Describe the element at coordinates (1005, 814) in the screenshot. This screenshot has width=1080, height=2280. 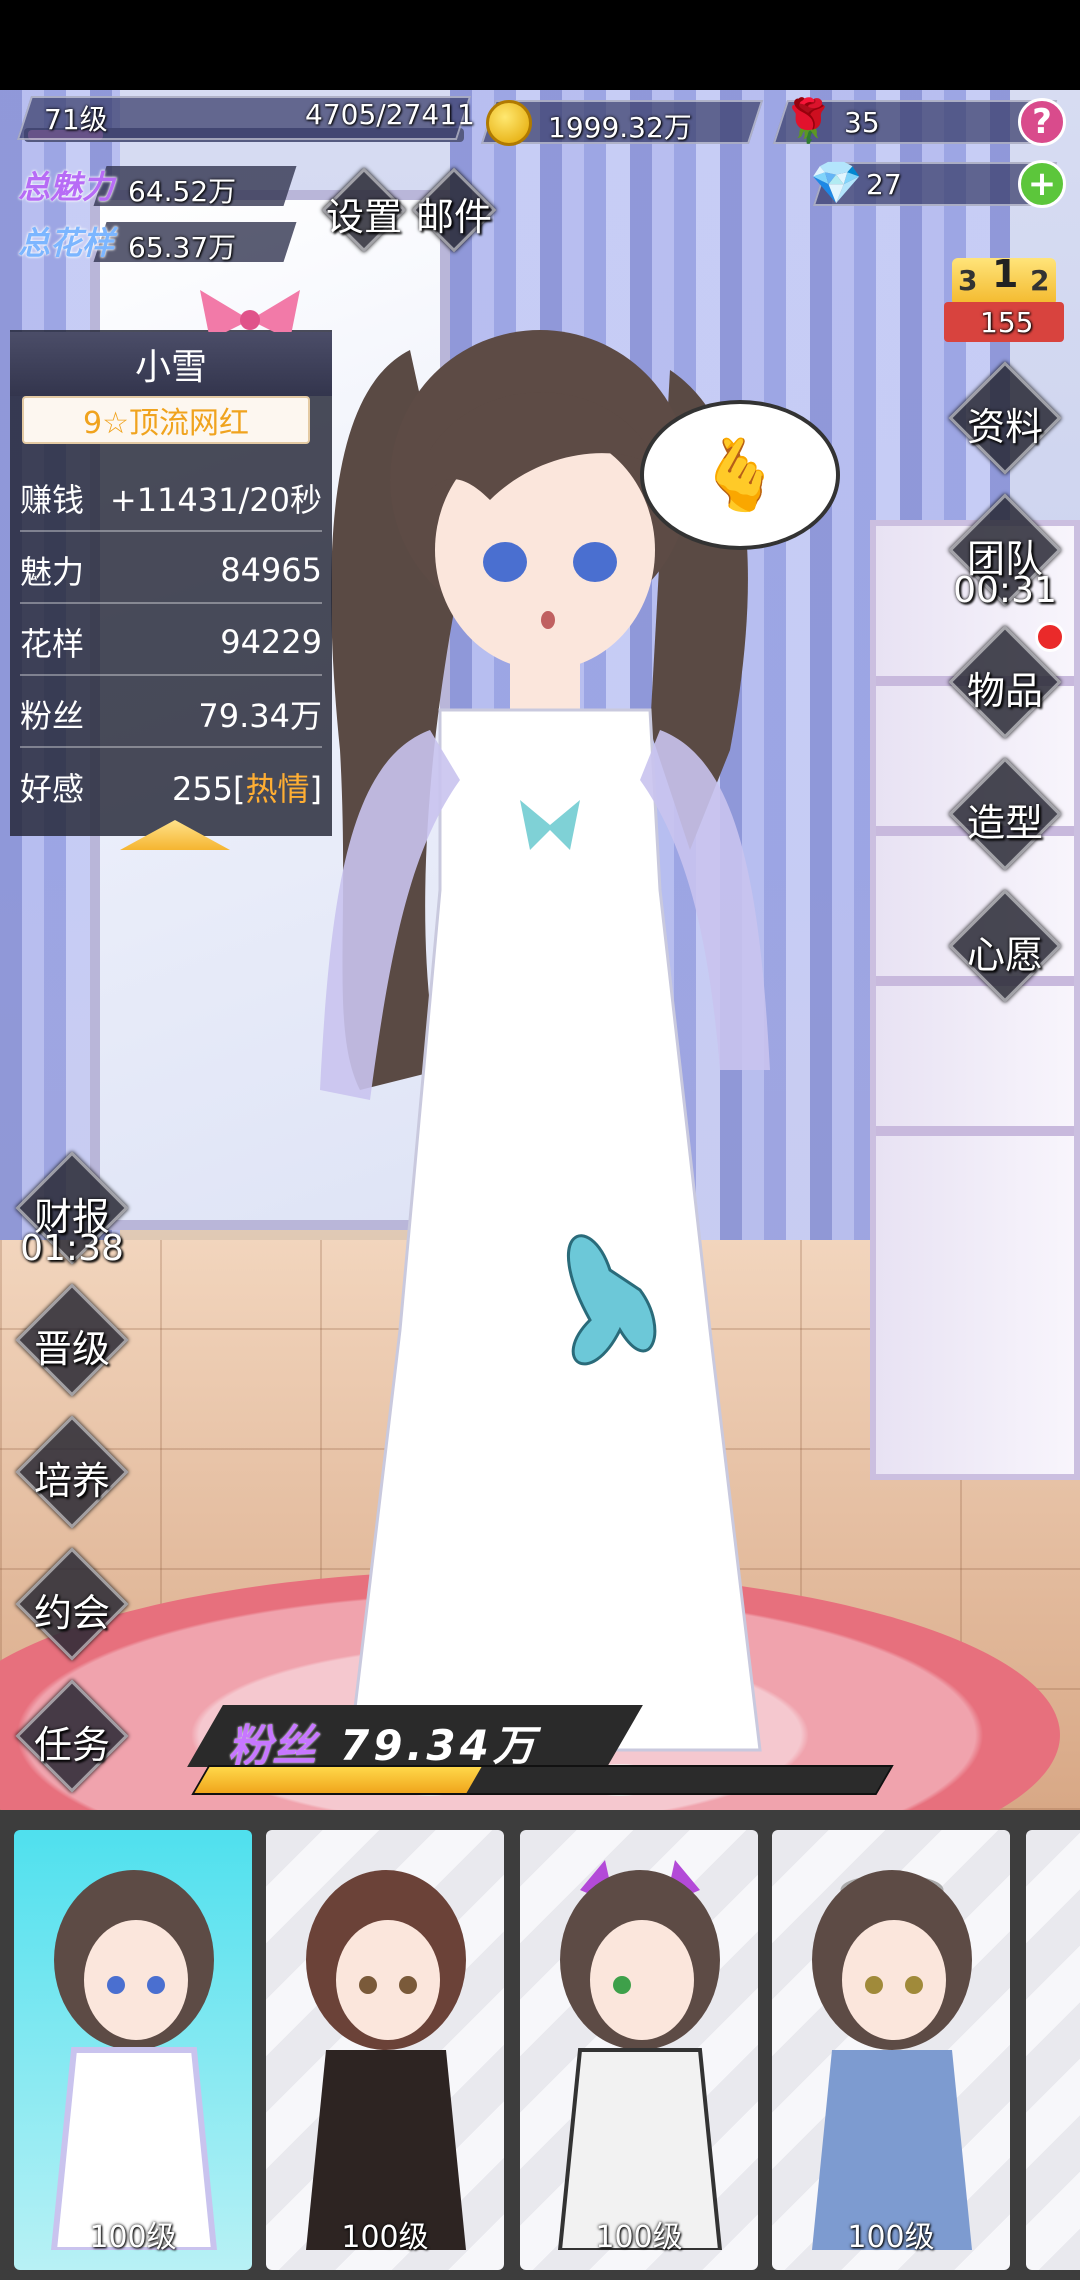
I see `styling-button: 造型` at that location.